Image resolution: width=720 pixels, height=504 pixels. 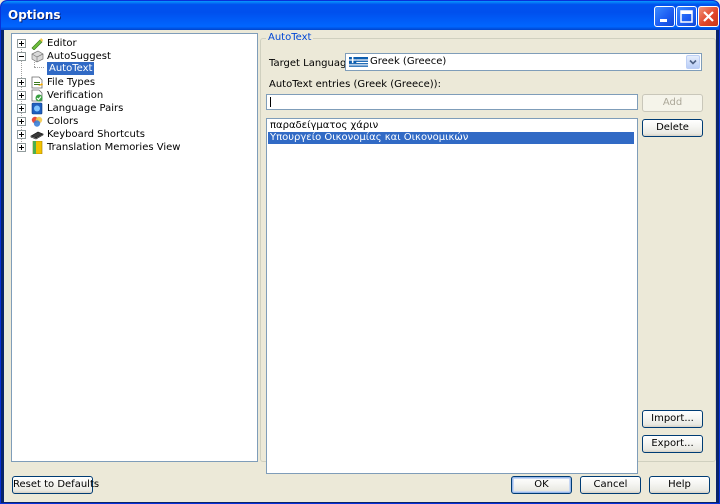 What do you see at coordinates (408, 61) in the screenshot?
I see `target-language-value: Greek (Greece)` at bounding box center [408, 61].